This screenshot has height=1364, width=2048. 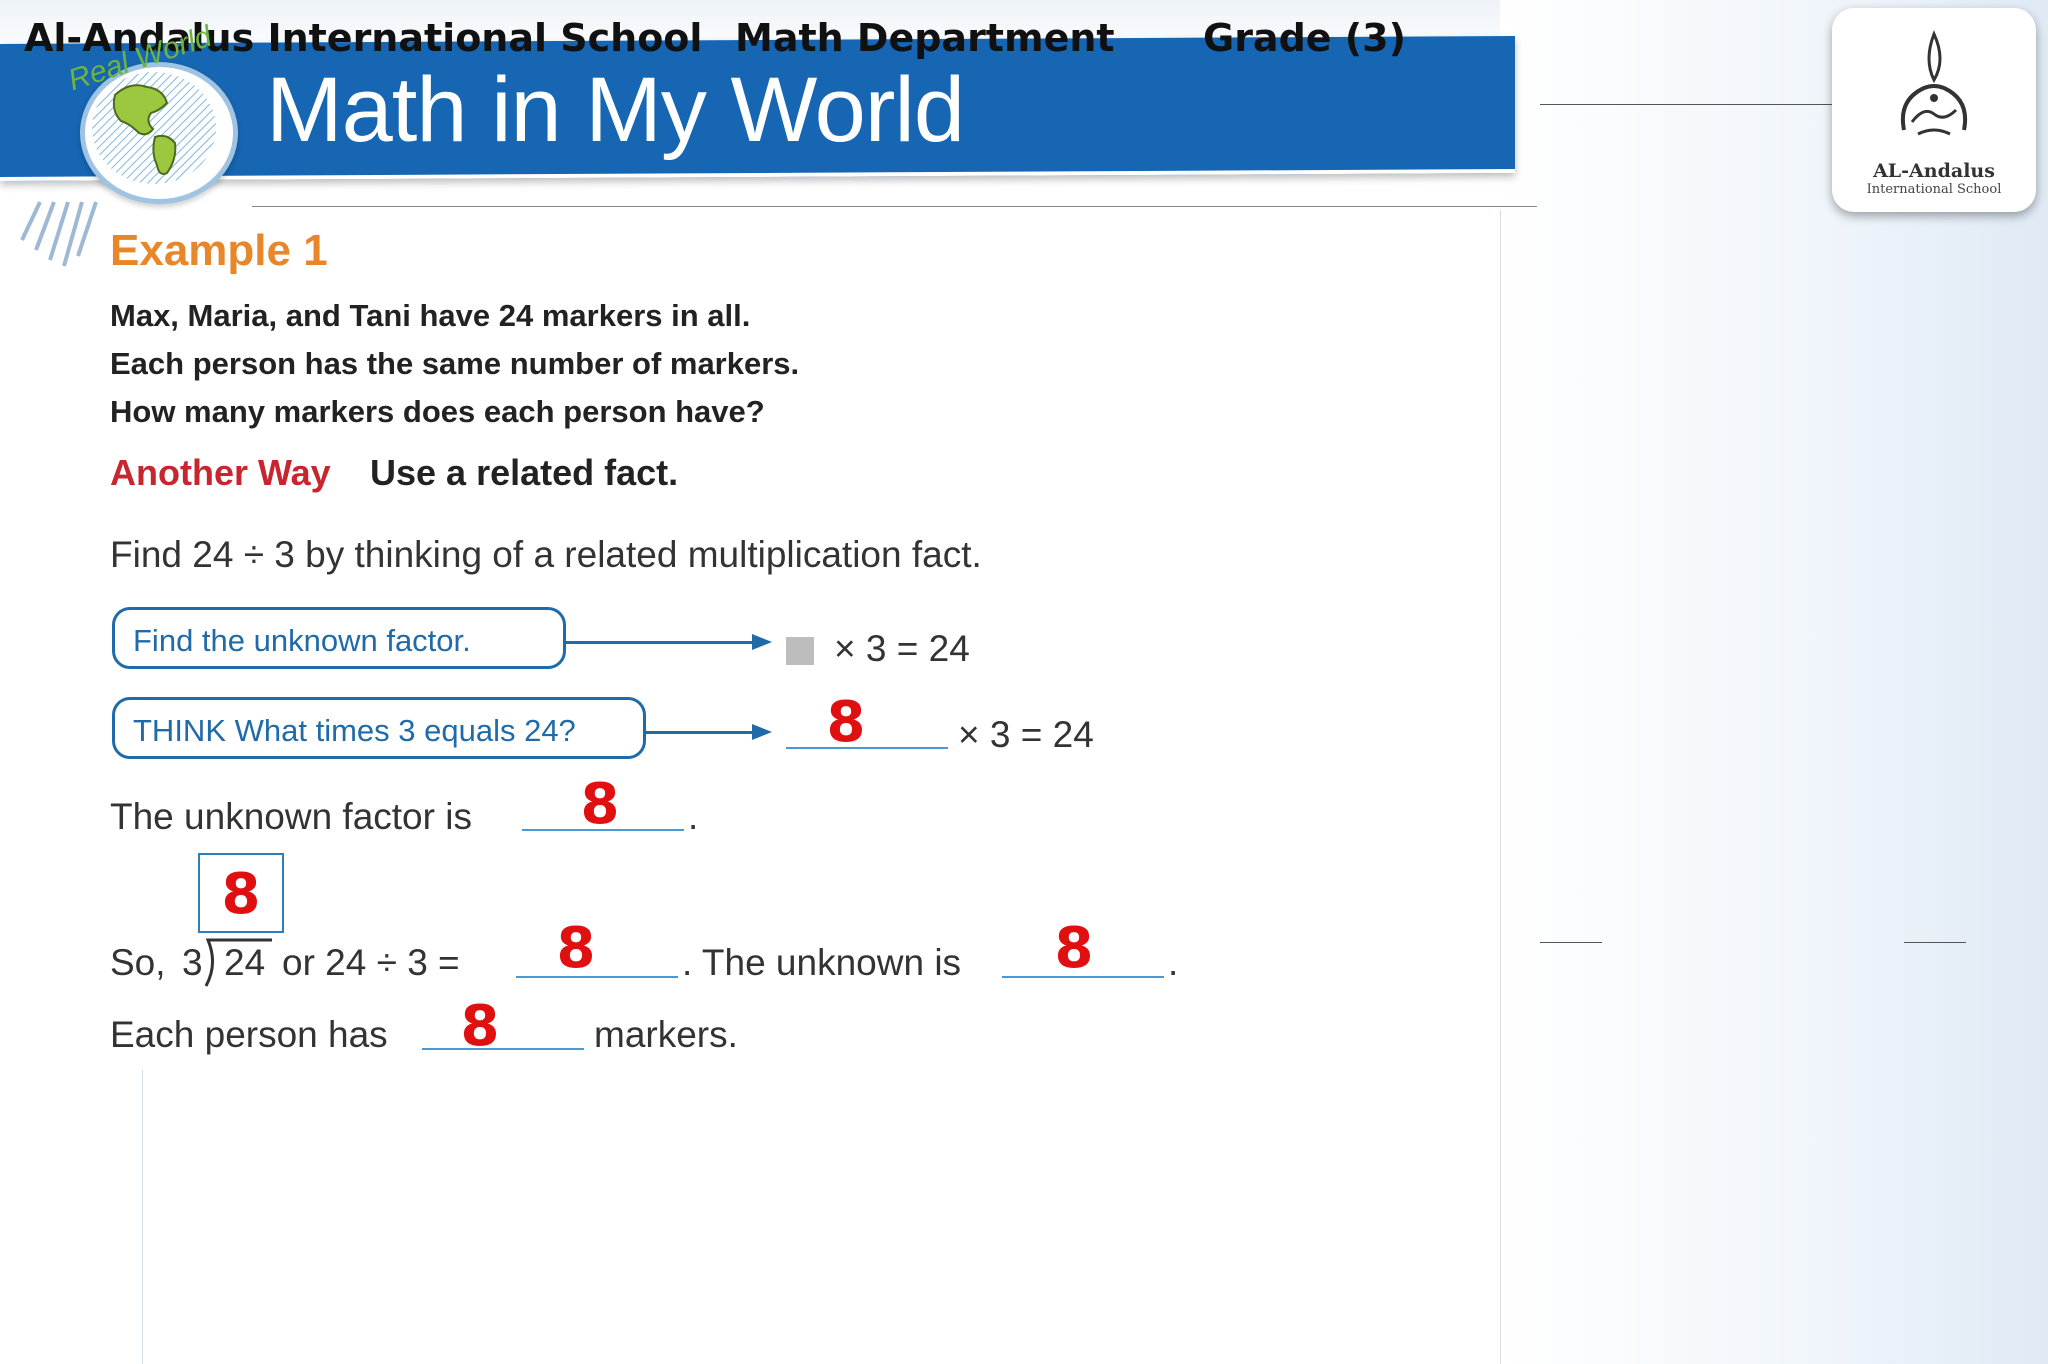 I want to click on step2-arrow-head-icon, so click(x=762, y=732).